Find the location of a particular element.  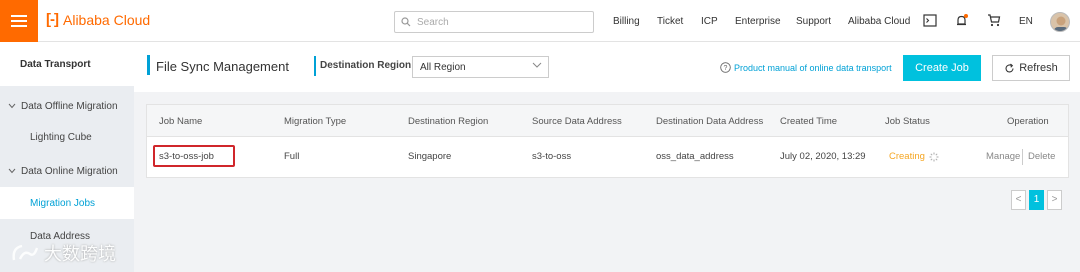

nav-alibaba-cloud: Alibaba Cloud is located at coordinates (879, 21).